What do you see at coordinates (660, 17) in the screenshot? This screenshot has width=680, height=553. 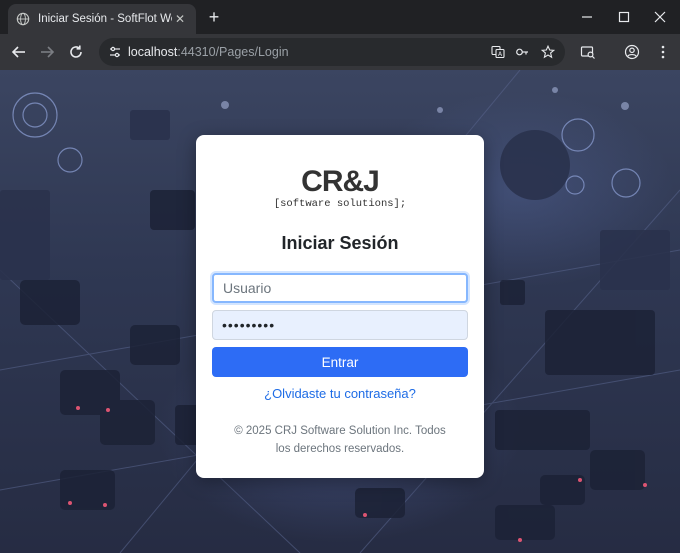 I see `close-window-icon` at bounding box center [660, 17].